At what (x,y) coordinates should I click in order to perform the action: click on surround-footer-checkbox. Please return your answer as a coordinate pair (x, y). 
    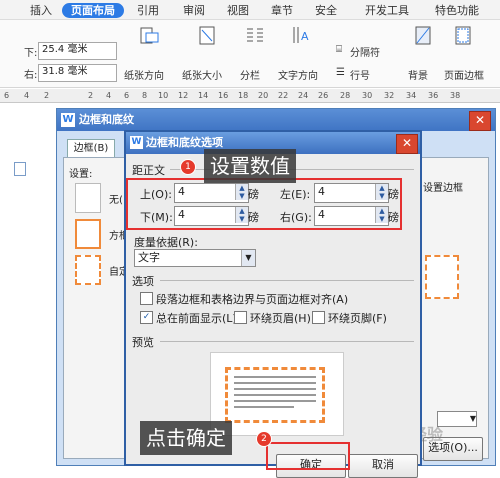
    Looking at the image, I should click on (318, 317).